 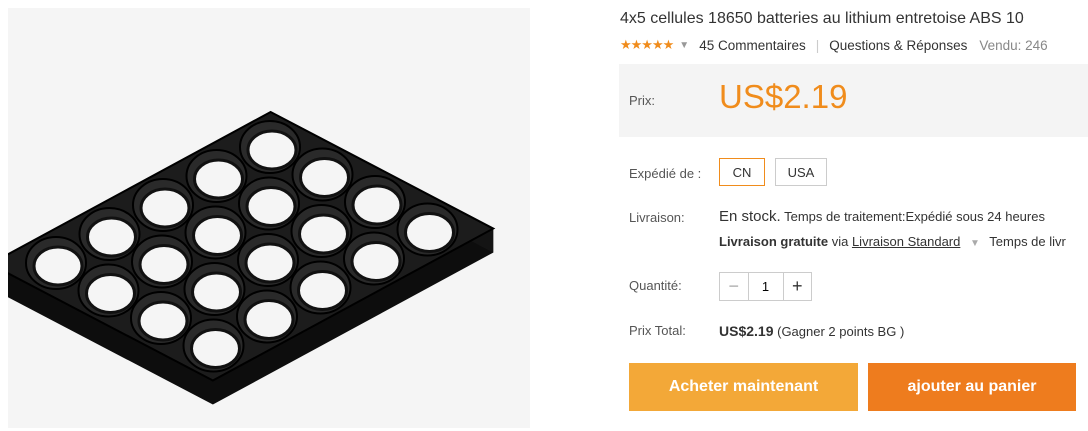 I want to click on buy-now-button: Acheter maintenant, so click(x=743, y=387).